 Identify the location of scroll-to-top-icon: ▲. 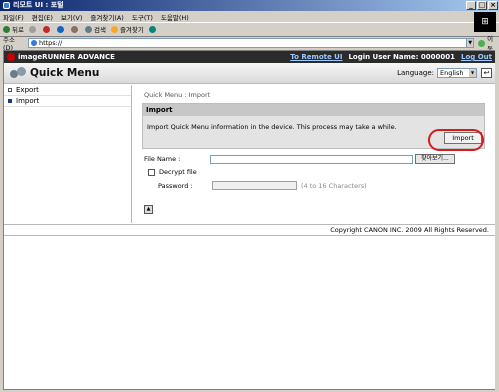
(148, 209).